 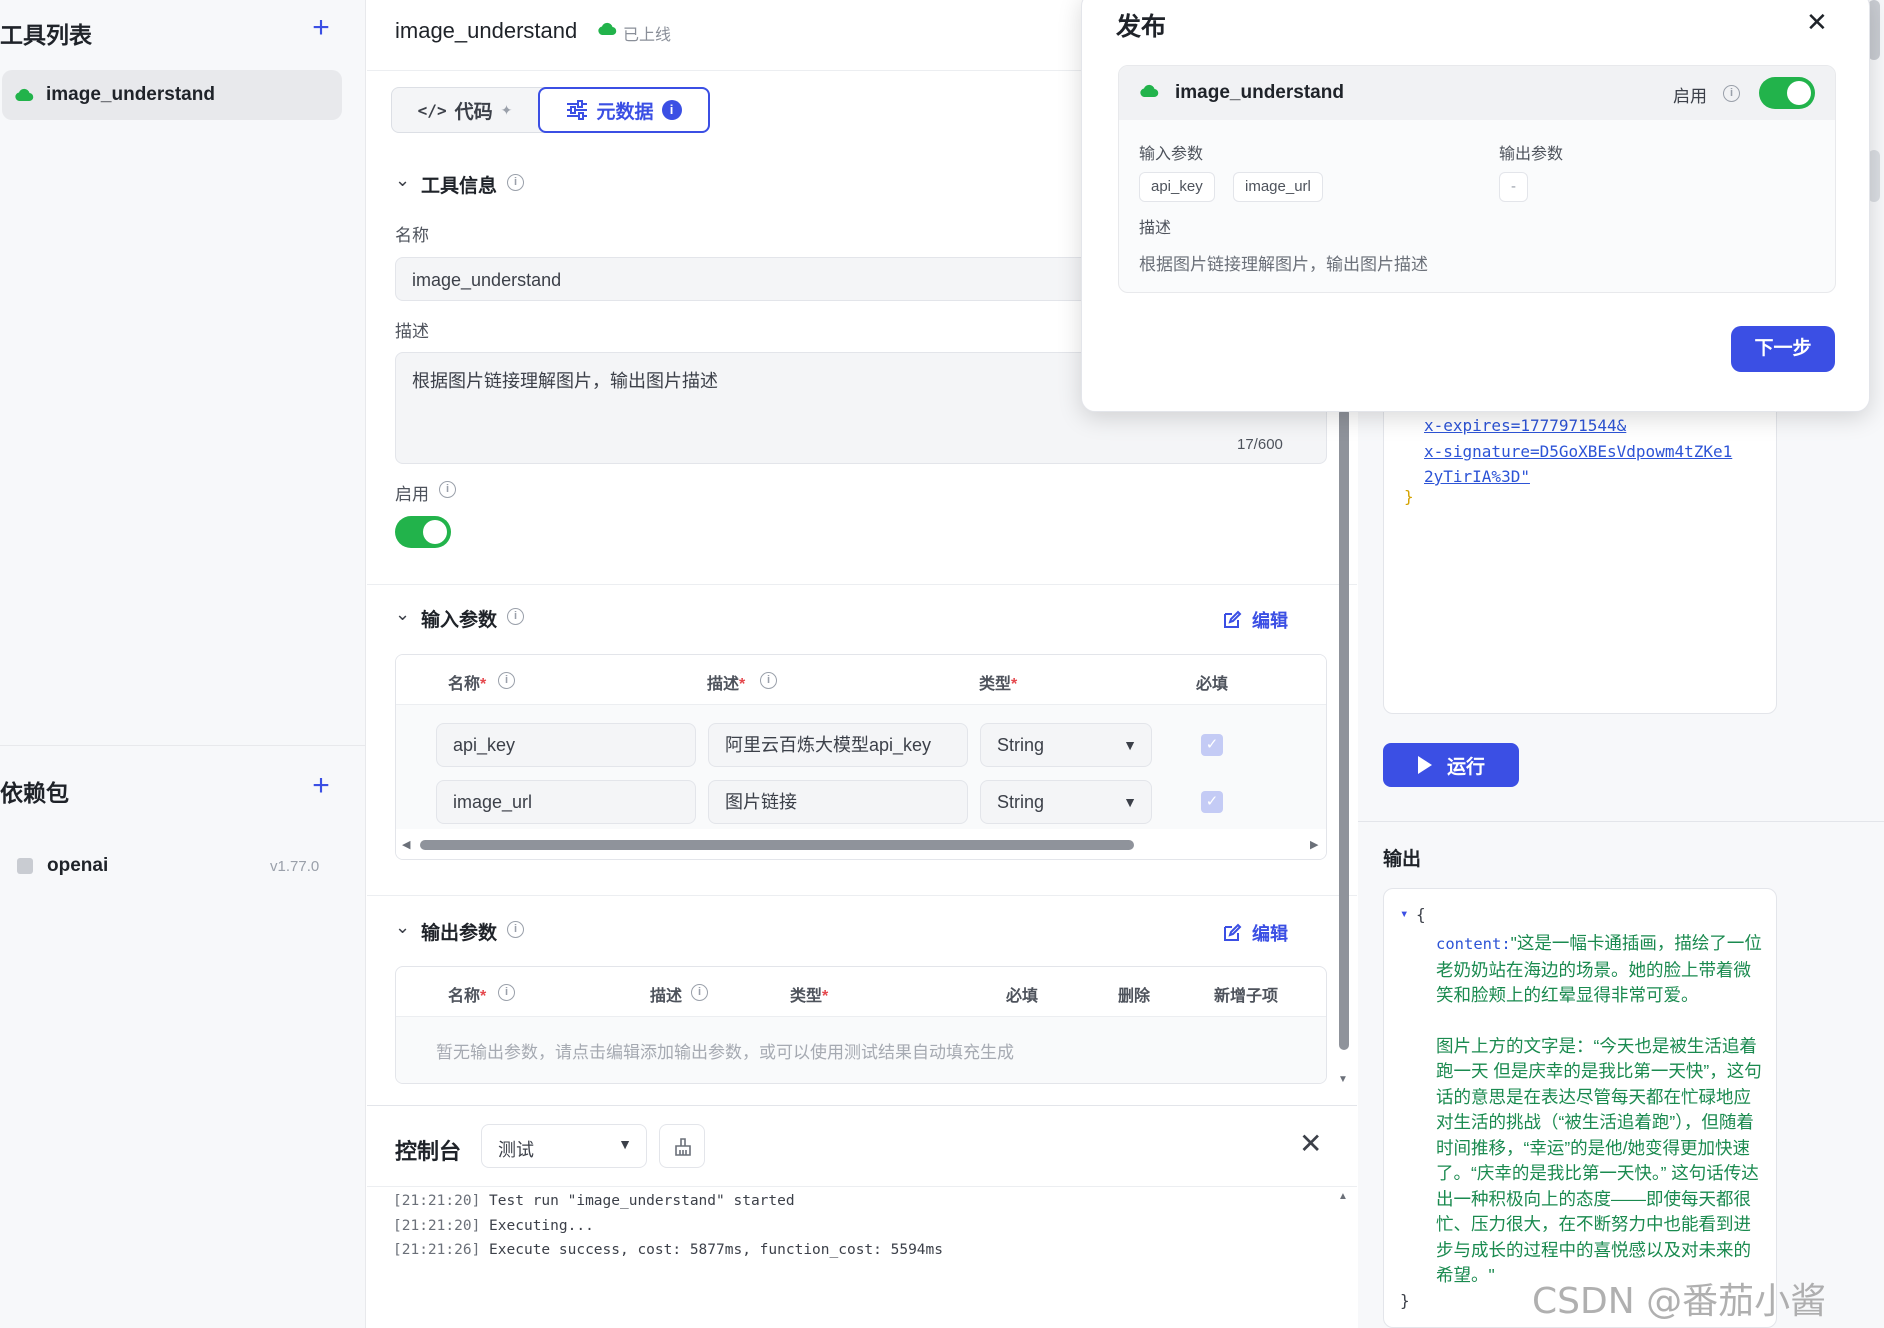 I want to click on table-header: 名称* i 描述 i 类型* 必填 删除 新增子项, so click(x=861, y=992).